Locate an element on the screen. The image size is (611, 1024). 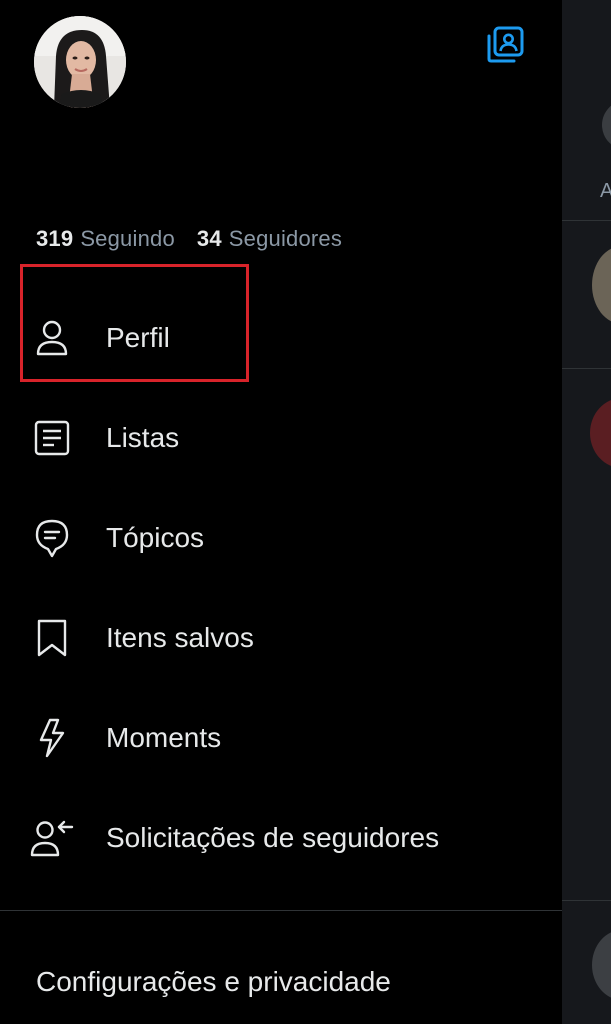
following-label: Seguindo is located at coordinates (127, 238).